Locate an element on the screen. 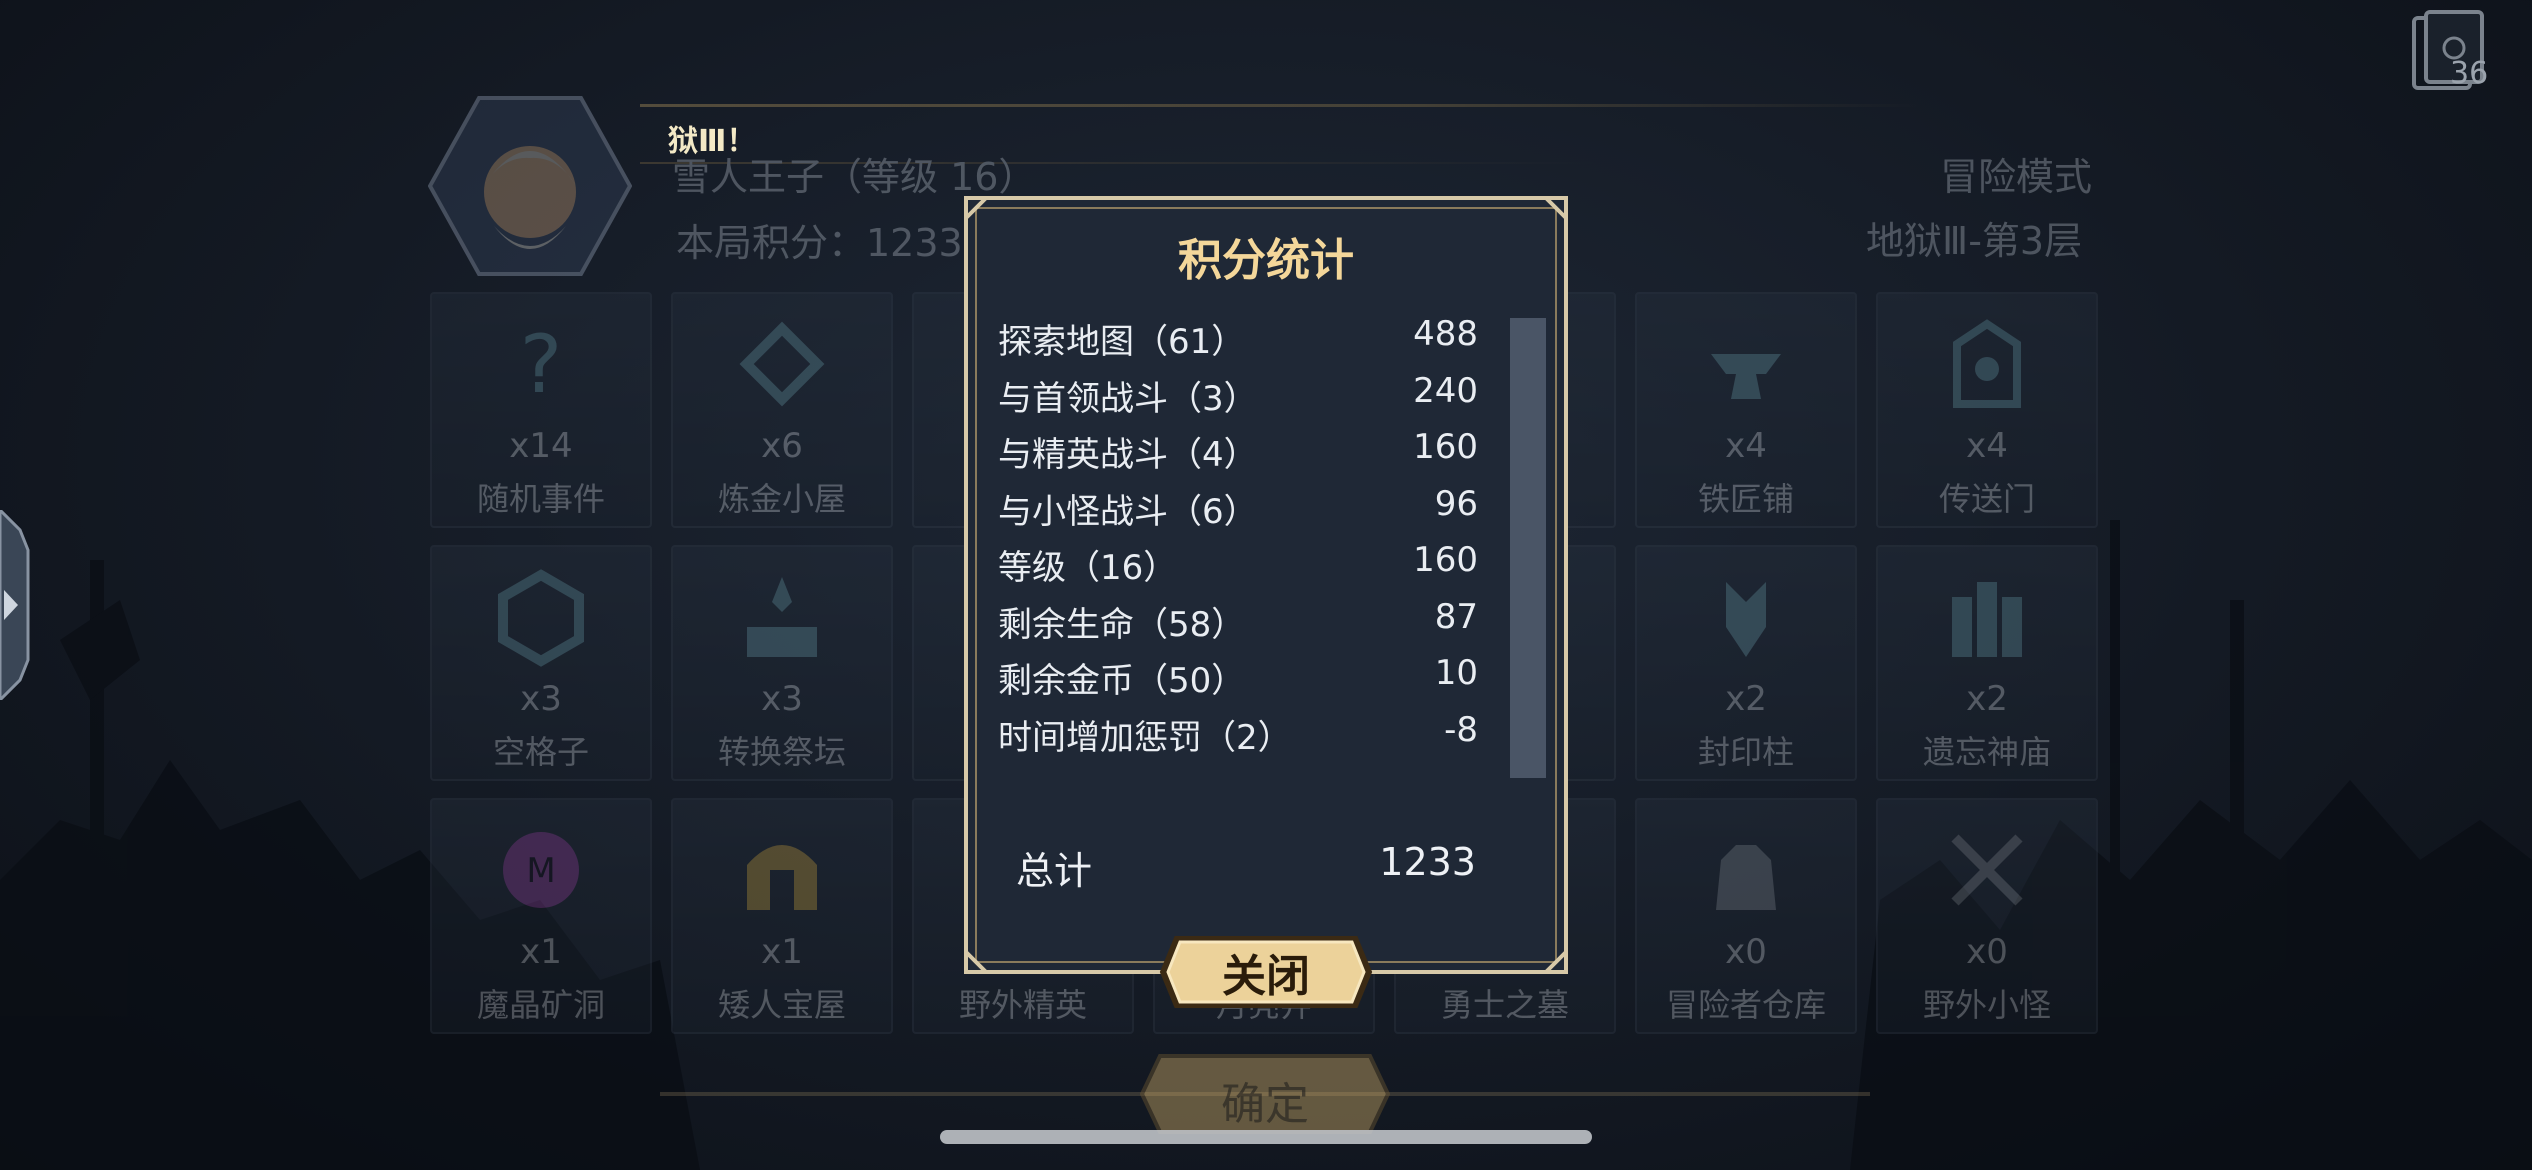  score-row: 剩余金币（50） 10 is located at coordinates (1238, 681).